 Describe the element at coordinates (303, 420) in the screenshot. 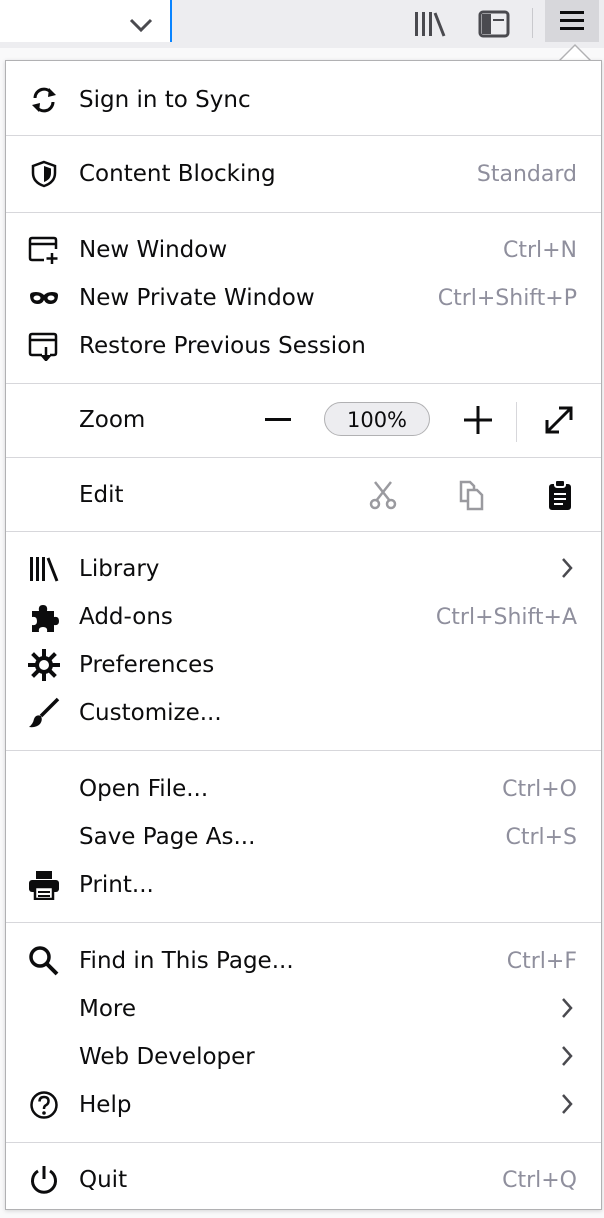

I see `zoom-controls: Zoom 100%` at that location.